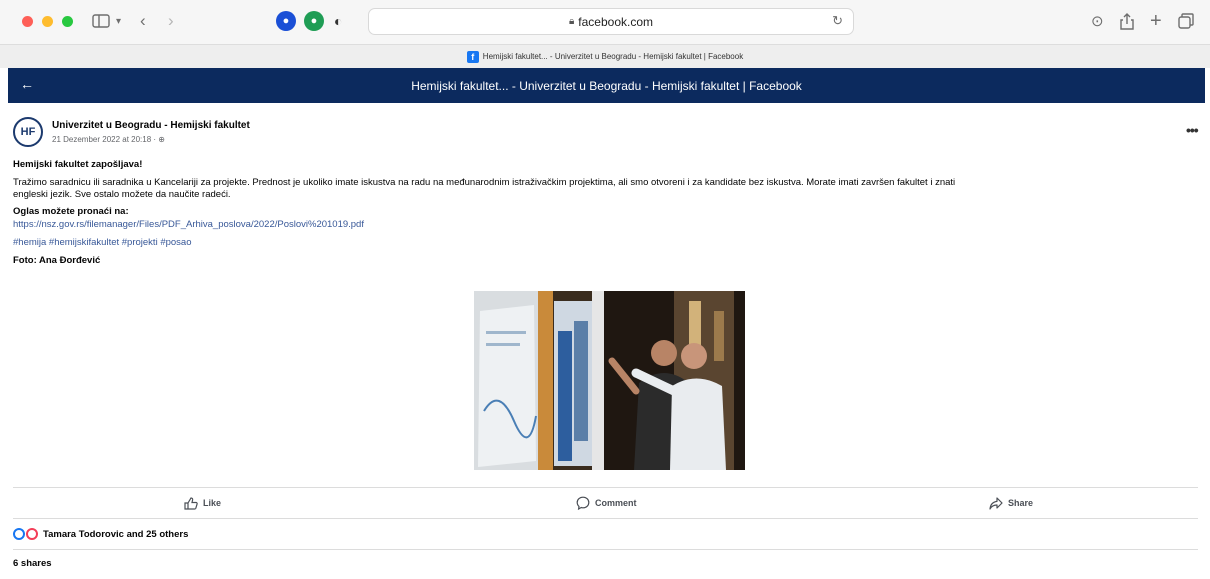 The height and width of the screenshot is (579, 1210). I want to click on avatar-initials: HF, so click(28, 132).